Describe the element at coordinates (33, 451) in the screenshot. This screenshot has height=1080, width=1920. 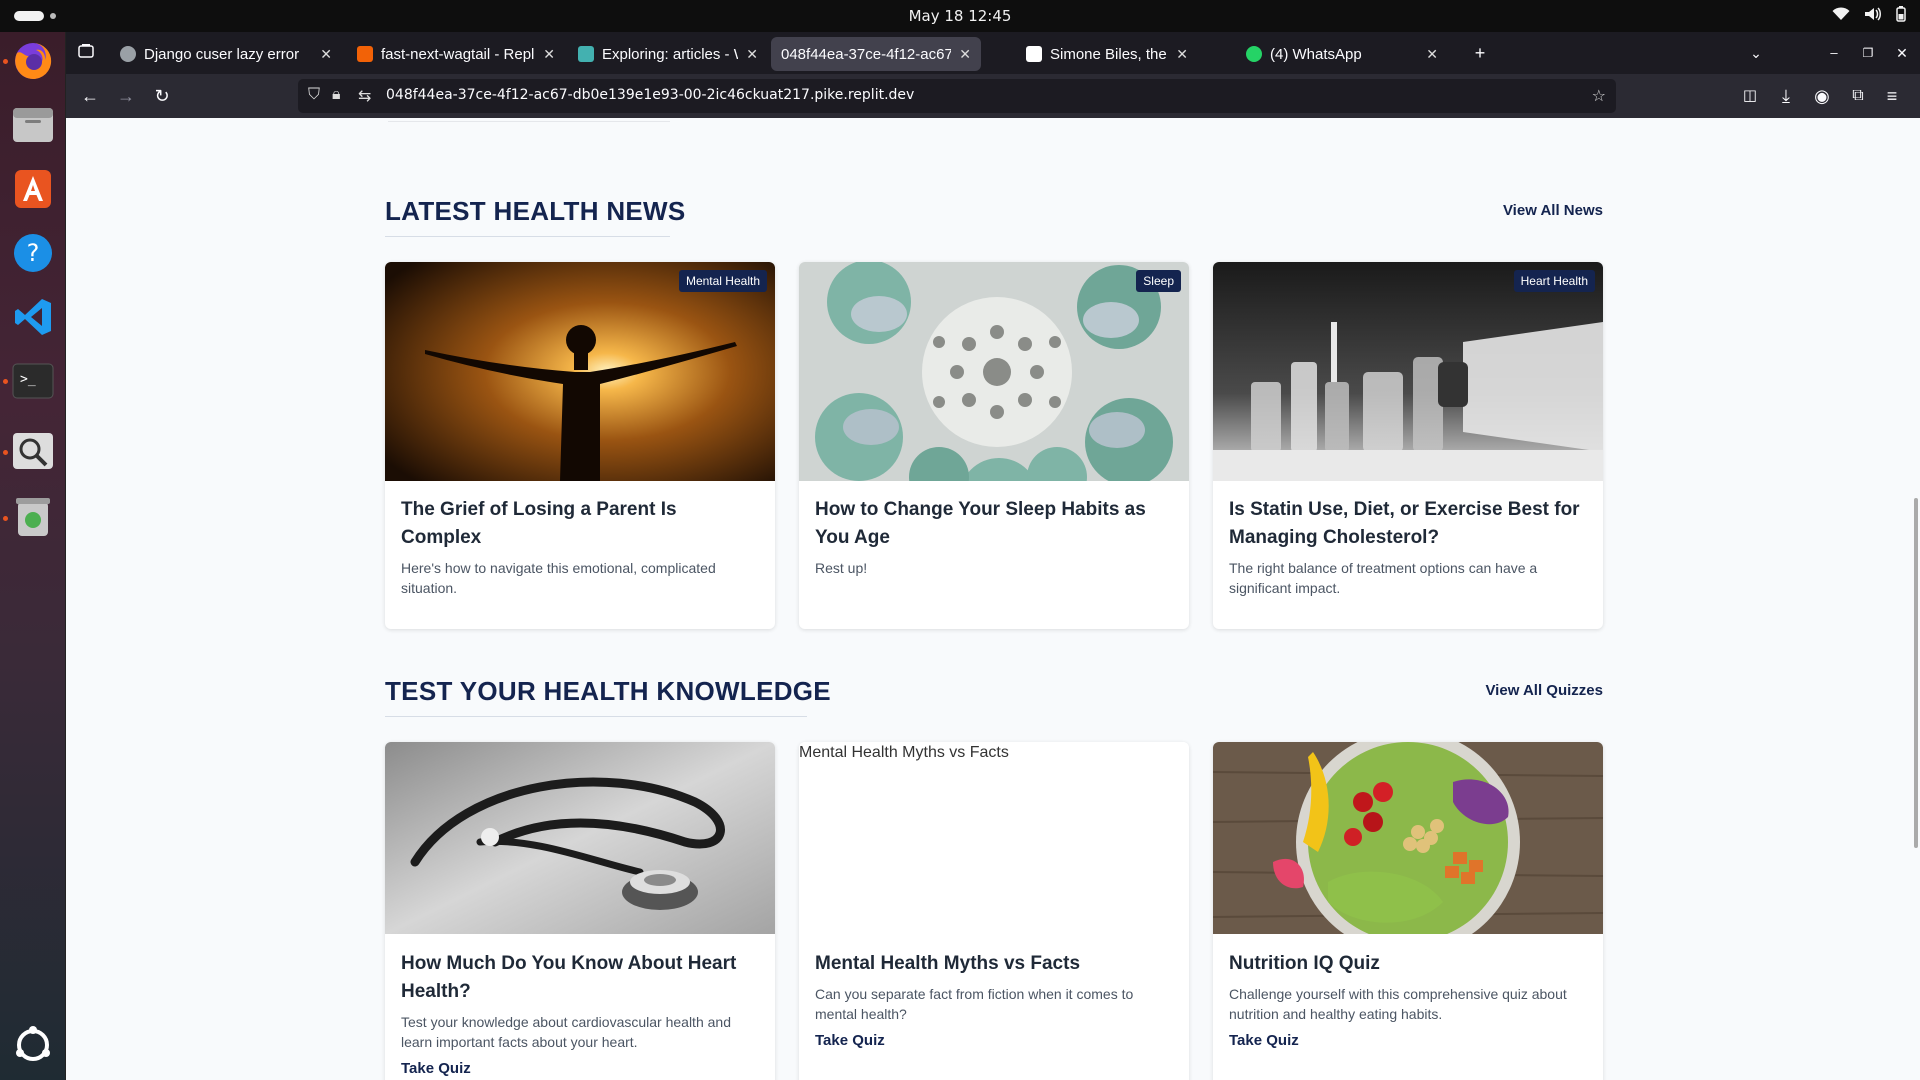
I see `image-viewer-icon` at that location.